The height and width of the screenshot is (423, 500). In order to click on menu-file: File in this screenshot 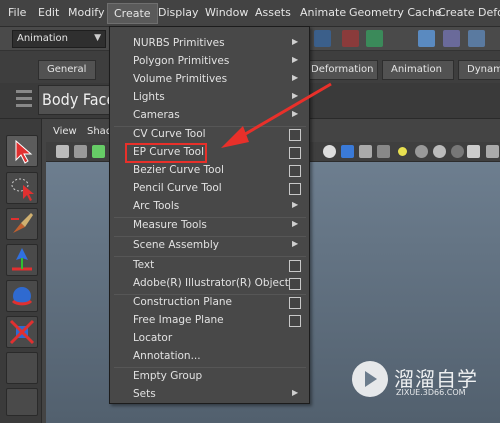, I will do `click(17, 12)`.